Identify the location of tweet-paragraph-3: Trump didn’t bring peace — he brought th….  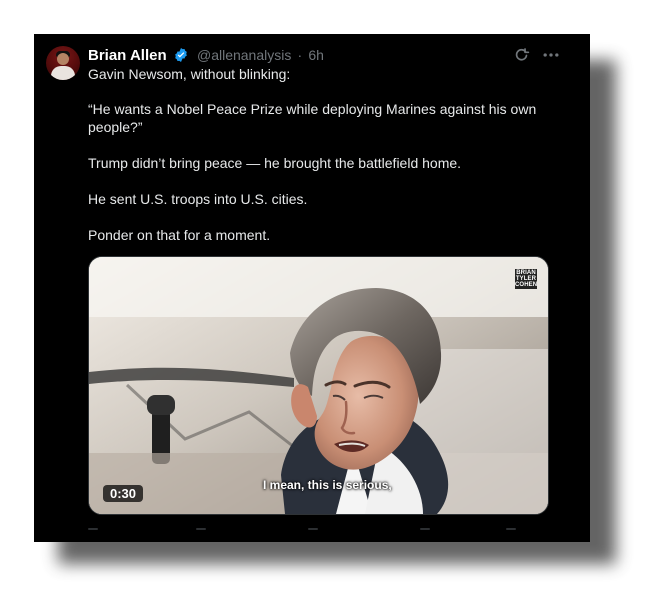
(275, 163).